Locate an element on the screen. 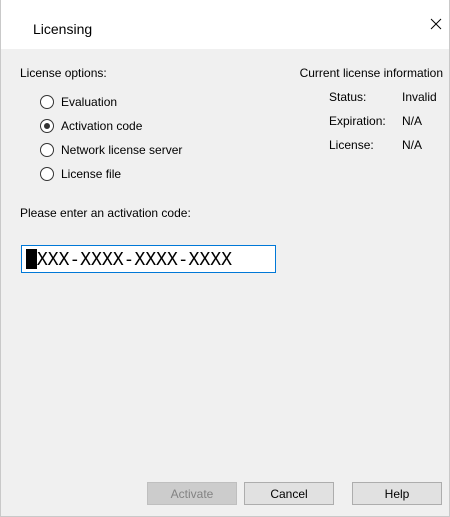 Image resolution: width=450 pixels, height=517 pixels. license-options-label: License options: is located at coordinates (63, 73).